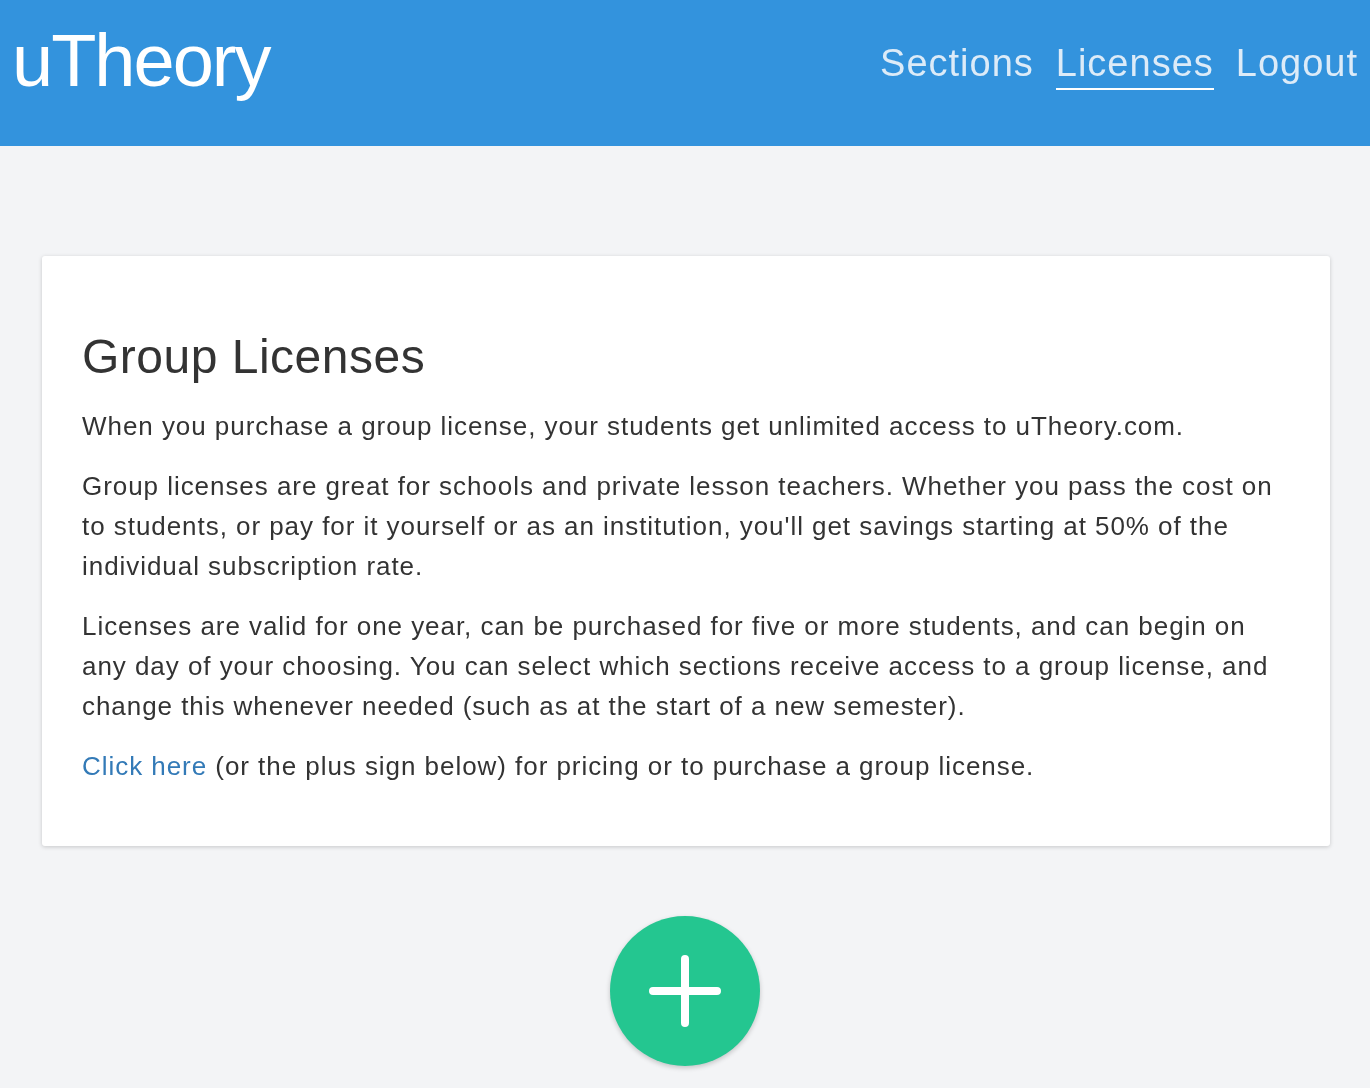 The height and width of the screenshot is (1088, 1370). Describe the element at coordinates (957, 66) in the screenshot. I see `nav-link: Sections` at that location.